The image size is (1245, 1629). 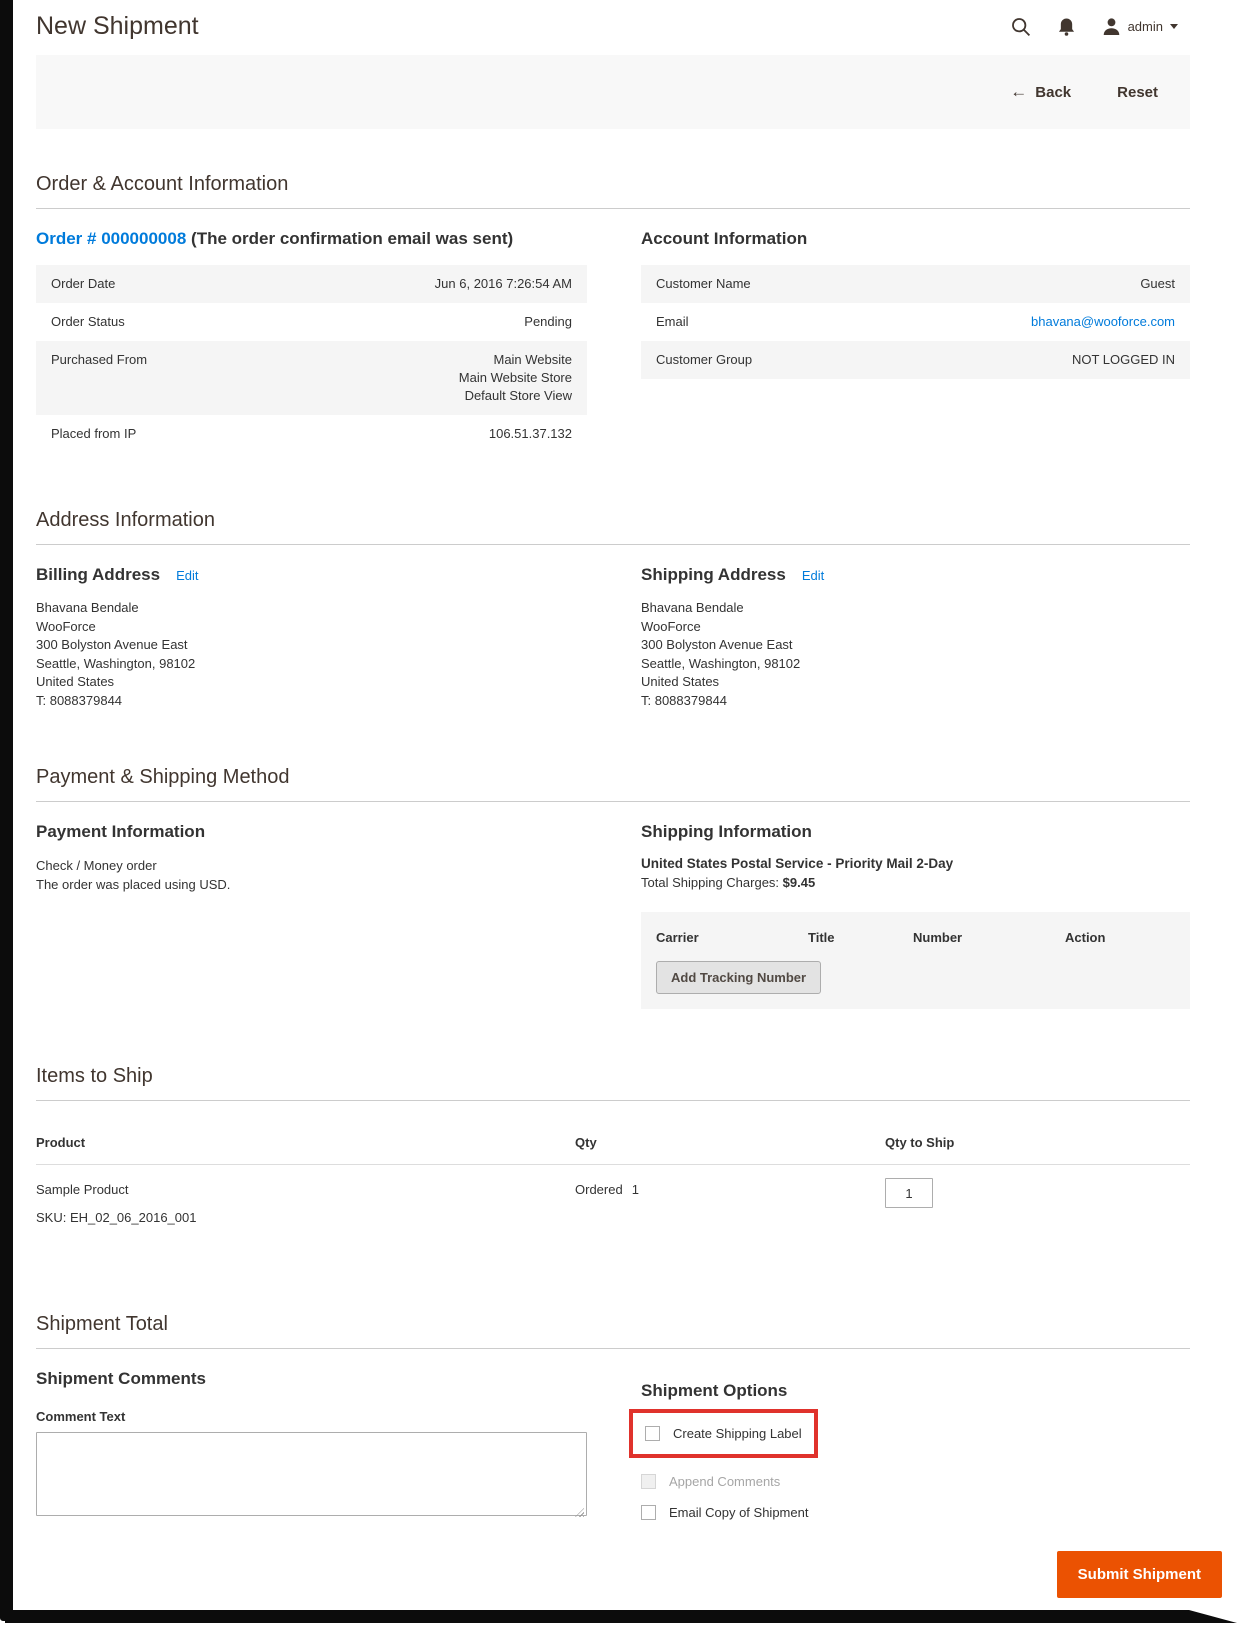 I want to click on table-row: Customer Name Guest, so click(x=915, y=284).